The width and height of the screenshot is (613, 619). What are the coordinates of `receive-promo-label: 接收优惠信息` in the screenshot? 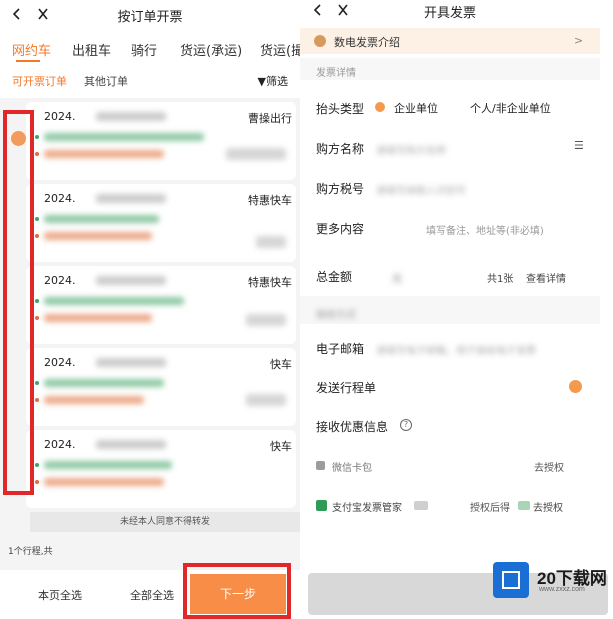 It's located at (352, 427).